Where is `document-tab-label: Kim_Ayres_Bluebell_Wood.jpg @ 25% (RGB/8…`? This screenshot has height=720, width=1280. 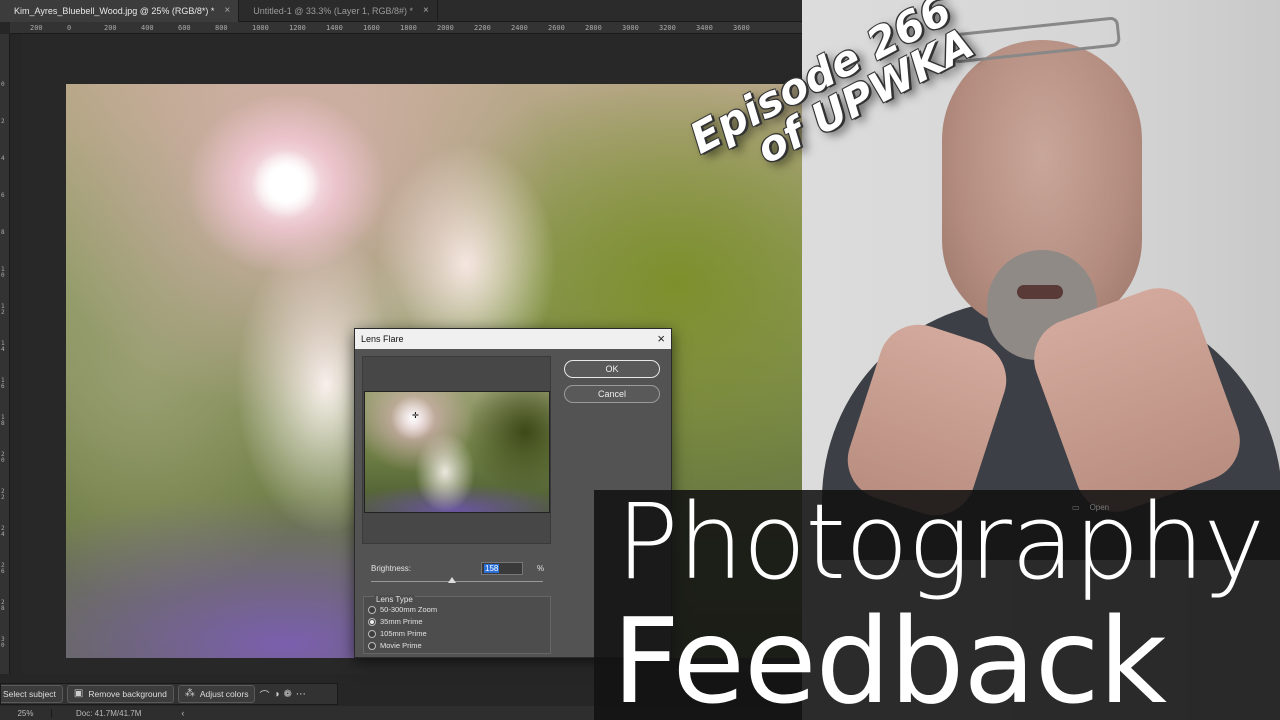
document-tab-label: Kim_Ayres_Bluebell_Wood.jpg @ 25% (RGB/8… is located at coordinates (114, 11).